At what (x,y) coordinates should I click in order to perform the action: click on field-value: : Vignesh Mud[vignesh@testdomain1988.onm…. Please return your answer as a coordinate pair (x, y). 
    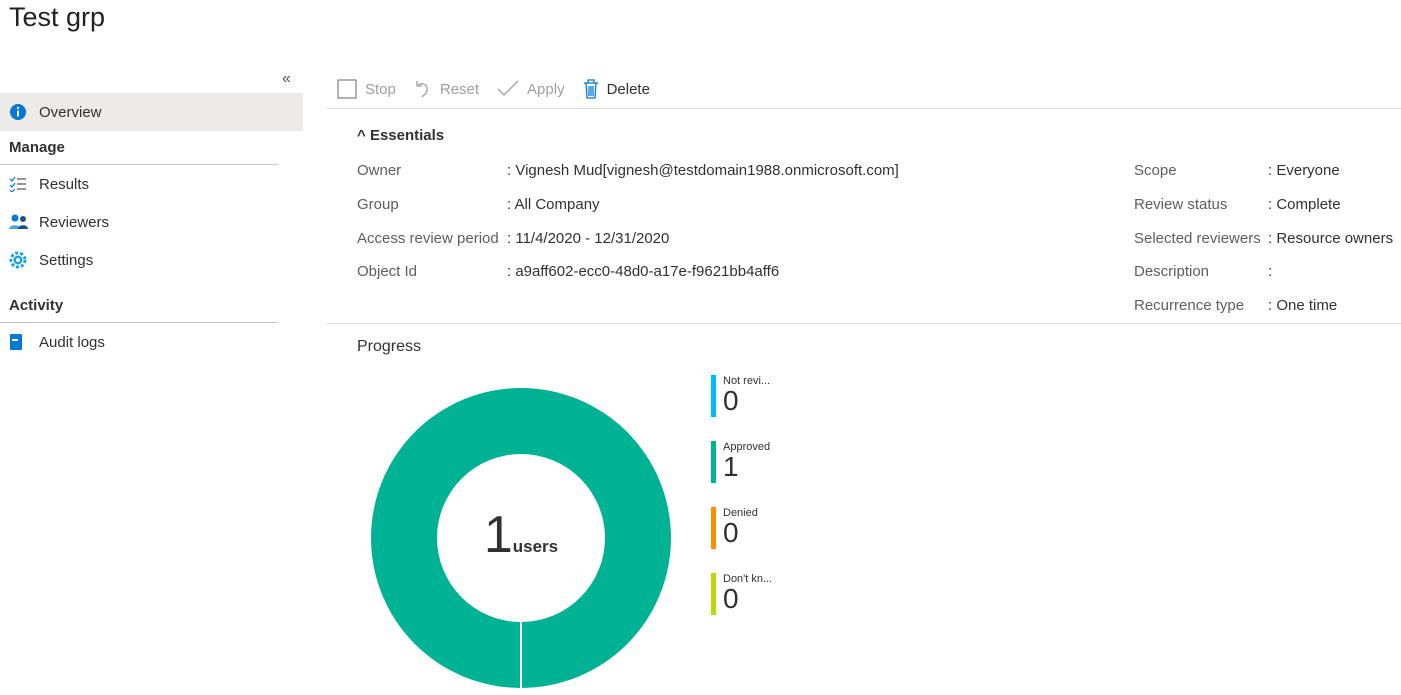
    Looking at the image, I should click on (703, 170).